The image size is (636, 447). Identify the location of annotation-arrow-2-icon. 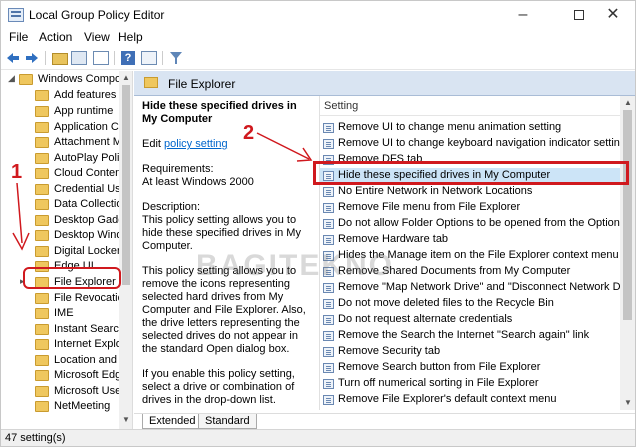
(284, 147).